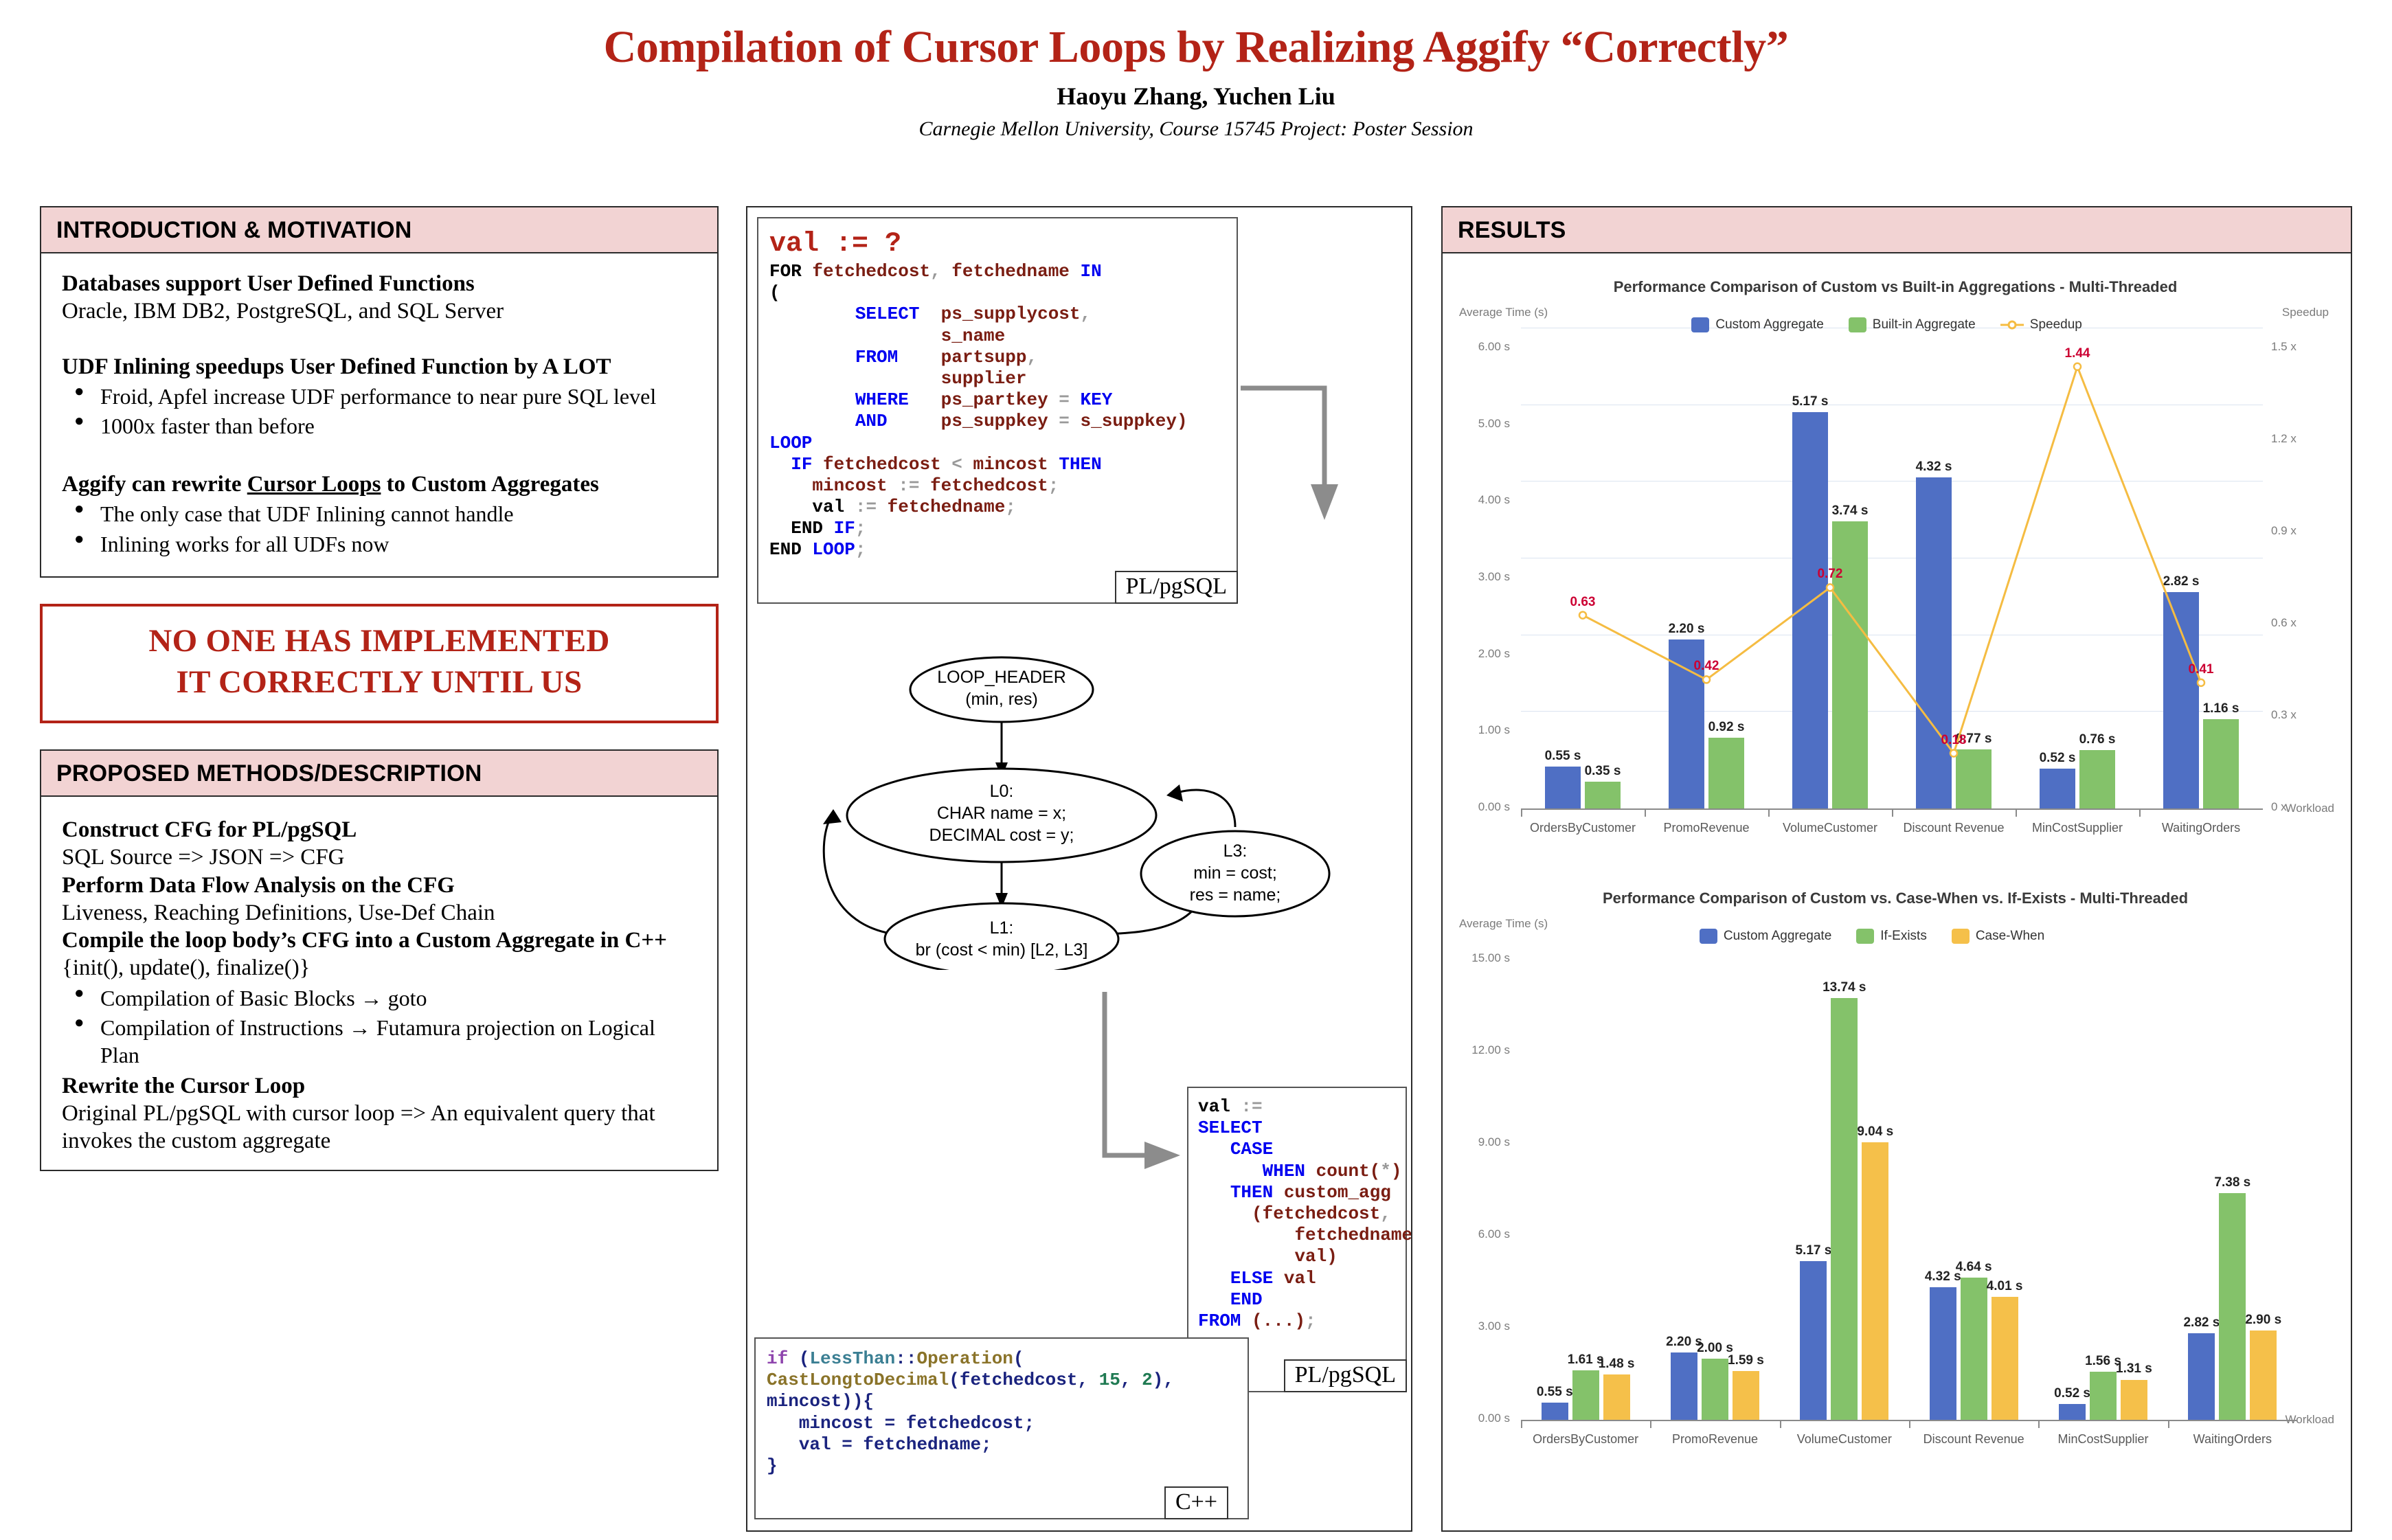  Describe the element at coordinates (1582, 828) in the screenshot. I see `x-axis-tick: OrdersByCustomer` at that location.